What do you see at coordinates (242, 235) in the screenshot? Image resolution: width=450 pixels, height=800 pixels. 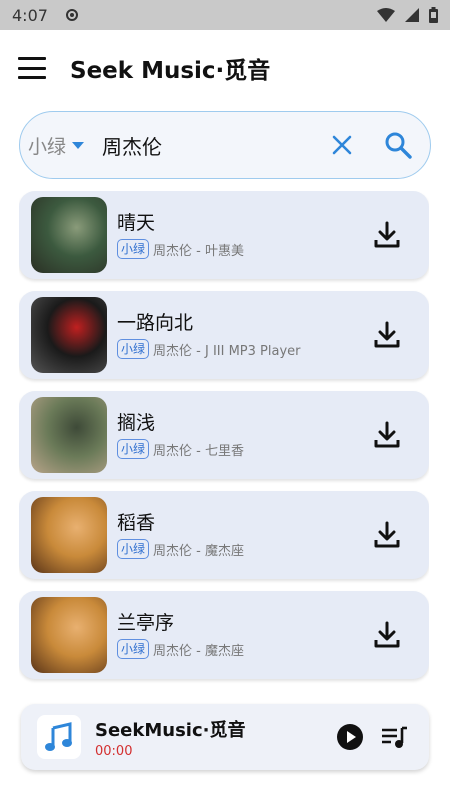 I see `song-info: 晴天 小绿 周杰伦 - 叶惠美` at bounding box center [242, 235].